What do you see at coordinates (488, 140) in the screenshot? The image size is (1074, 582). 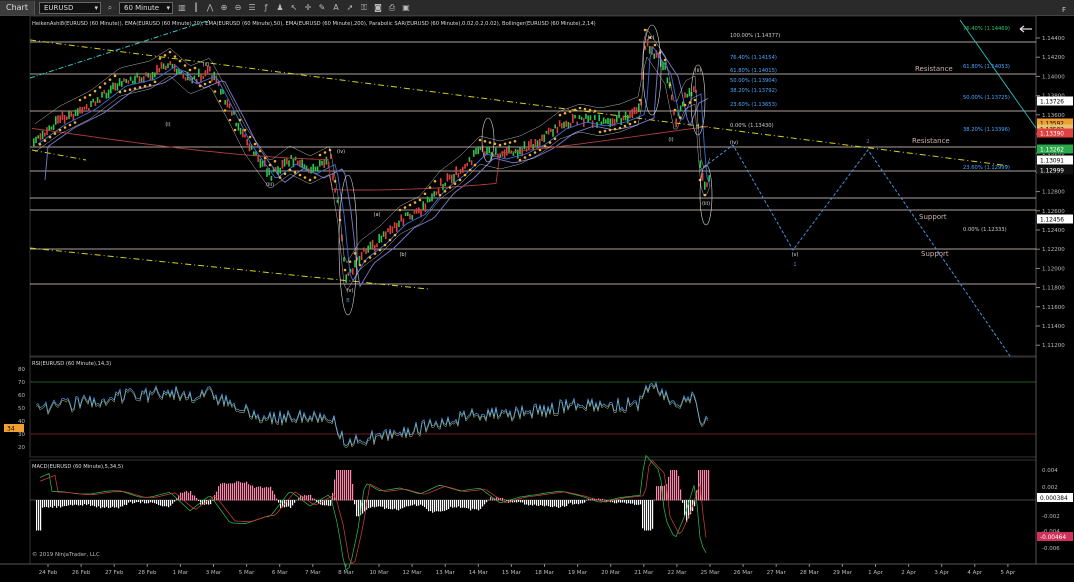 I see `wave-ellipse` at bounding box center [488, 140].